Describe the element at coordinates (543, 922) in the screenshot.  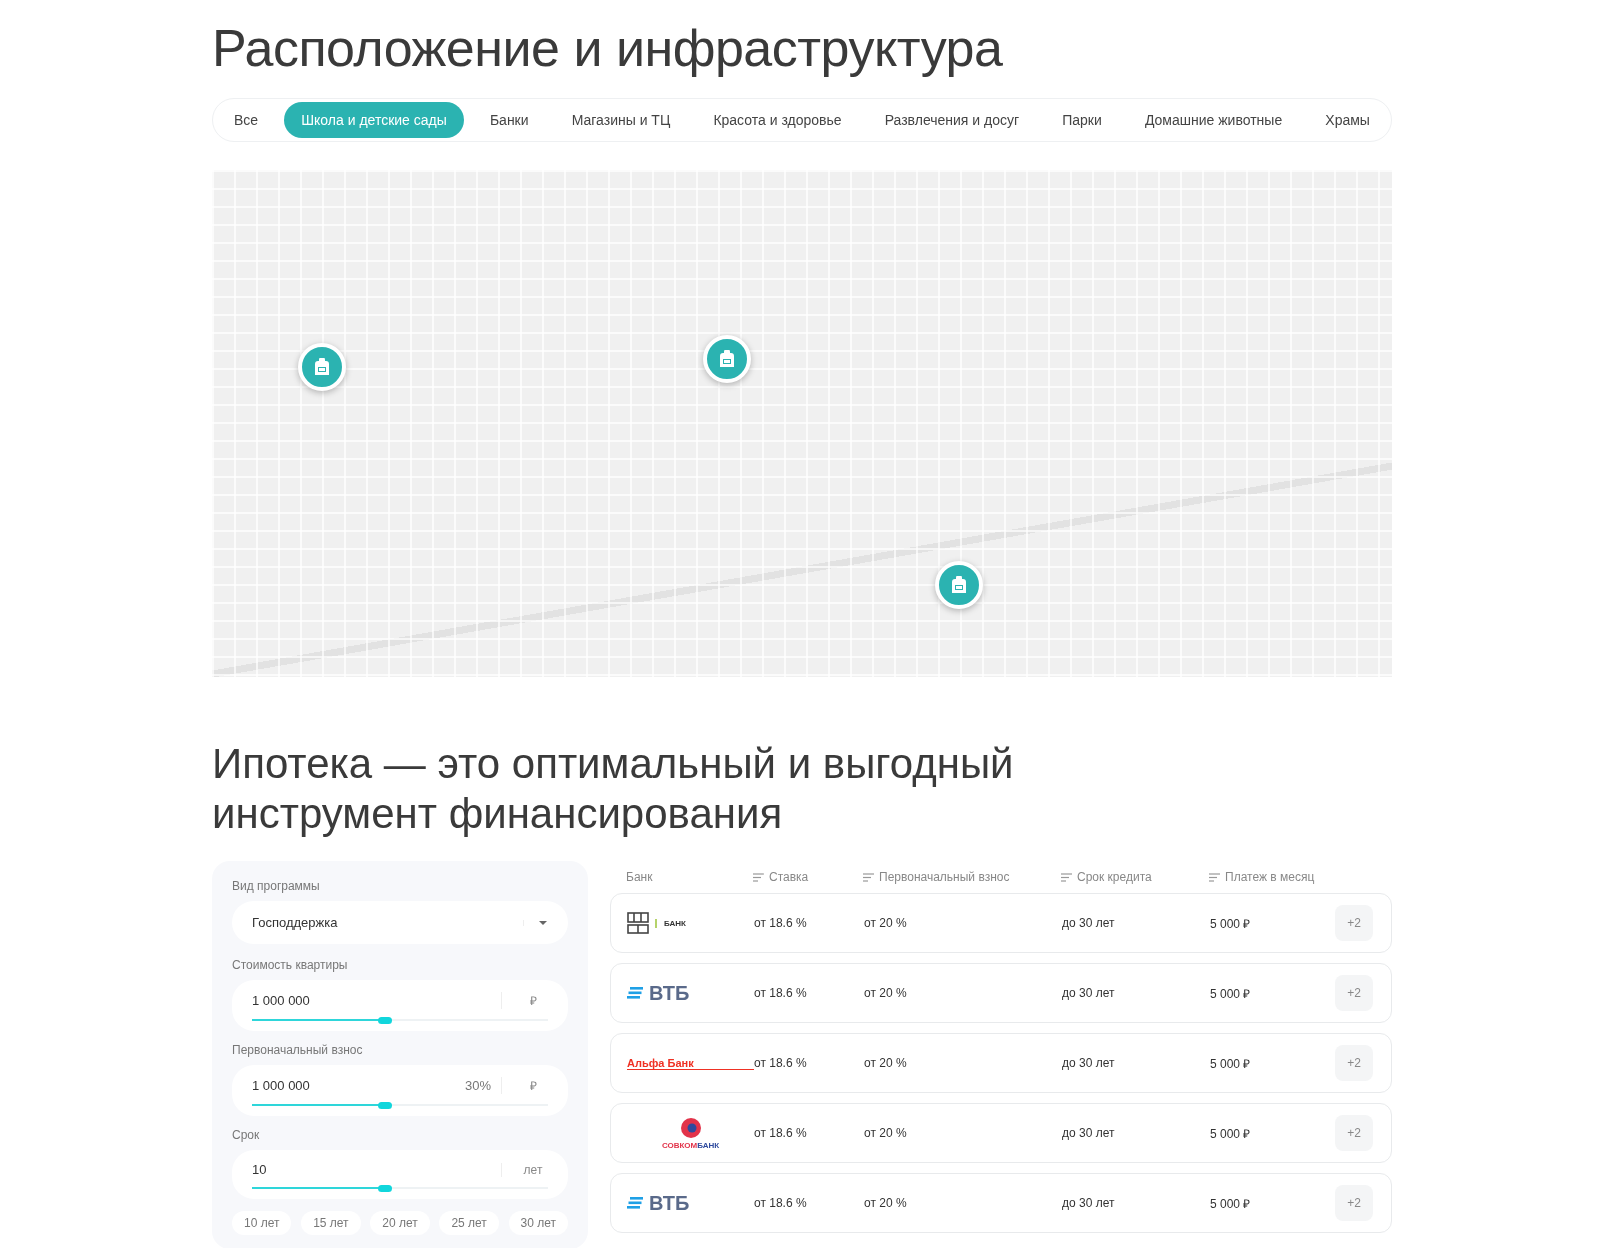
I see `caret-icon` at that location.